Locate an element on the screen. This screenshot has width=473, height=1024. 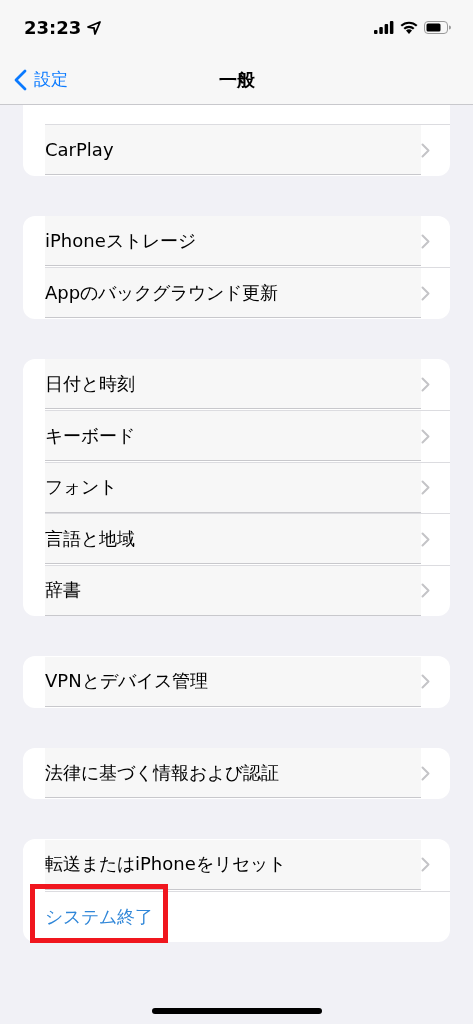
status-time: 23:23 is located at coordinates (53, 27).